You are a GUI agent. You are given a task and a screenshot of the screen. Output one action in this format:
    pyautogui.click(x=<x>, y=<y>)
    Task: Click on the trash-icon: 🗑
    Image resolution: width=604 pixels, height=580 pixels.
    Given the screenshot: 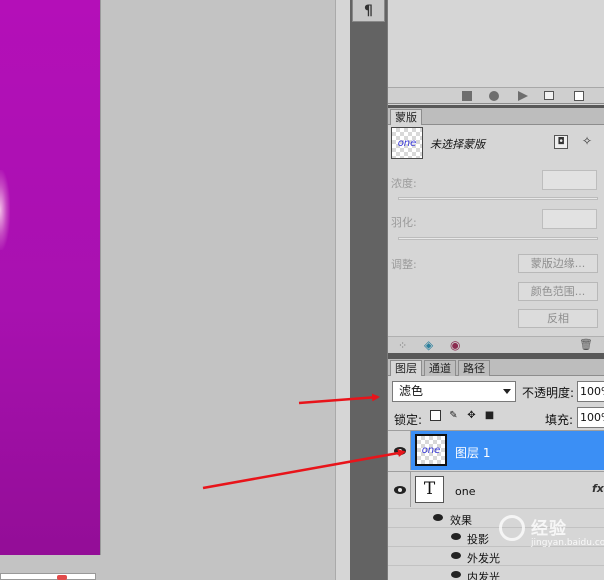 What is the action you would take?
    pyautogui.click(x=586, y=344)
    